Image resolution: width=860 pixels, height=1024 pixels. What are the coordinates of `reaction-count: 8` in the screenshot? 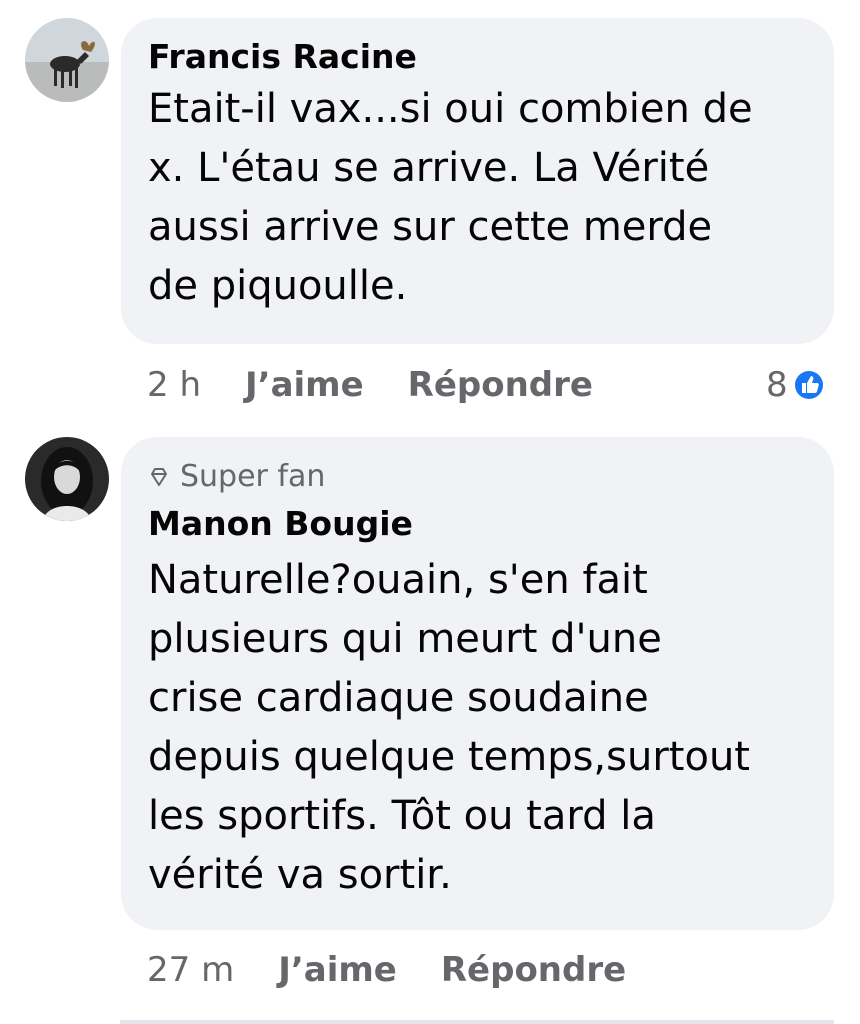 It's located at (777, 385).